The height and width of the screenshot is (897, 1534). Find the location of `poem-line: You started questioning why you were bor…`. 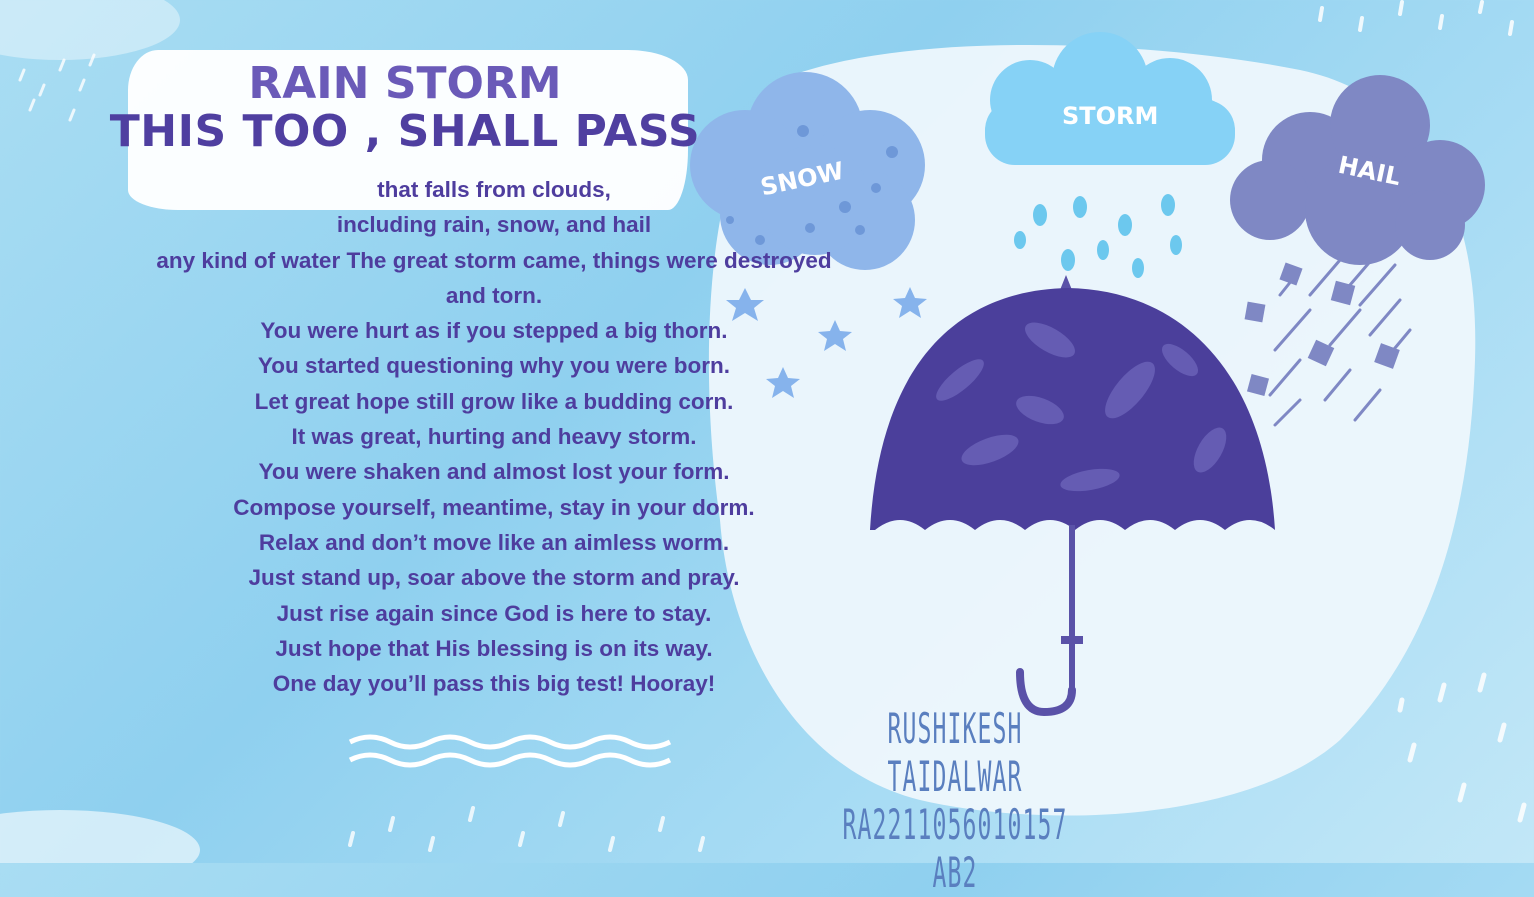

poem-line: You started questioning why you were bor… is located at coordinates (494, 366).